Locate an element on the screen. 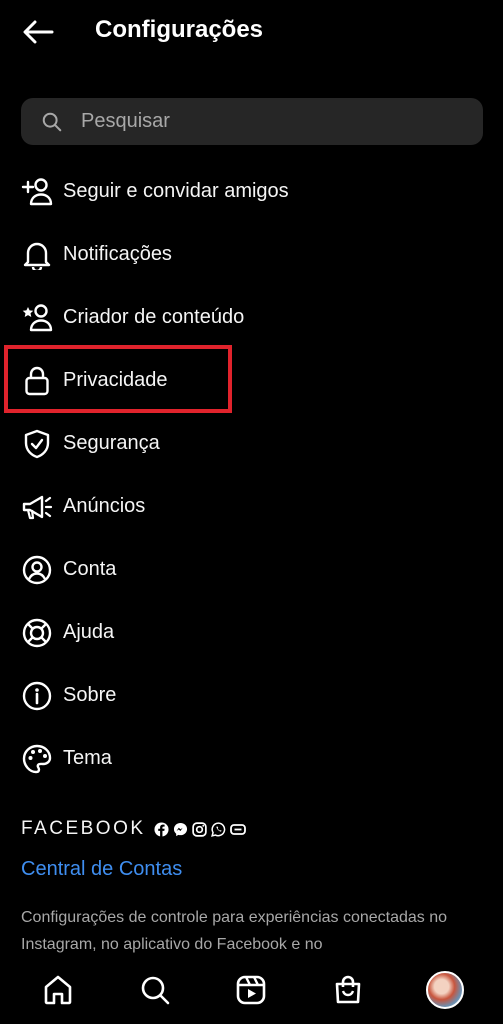 This screenshot has width=503, height=1024. menu-item-label: Sobre is located at coordinates (90, 695).